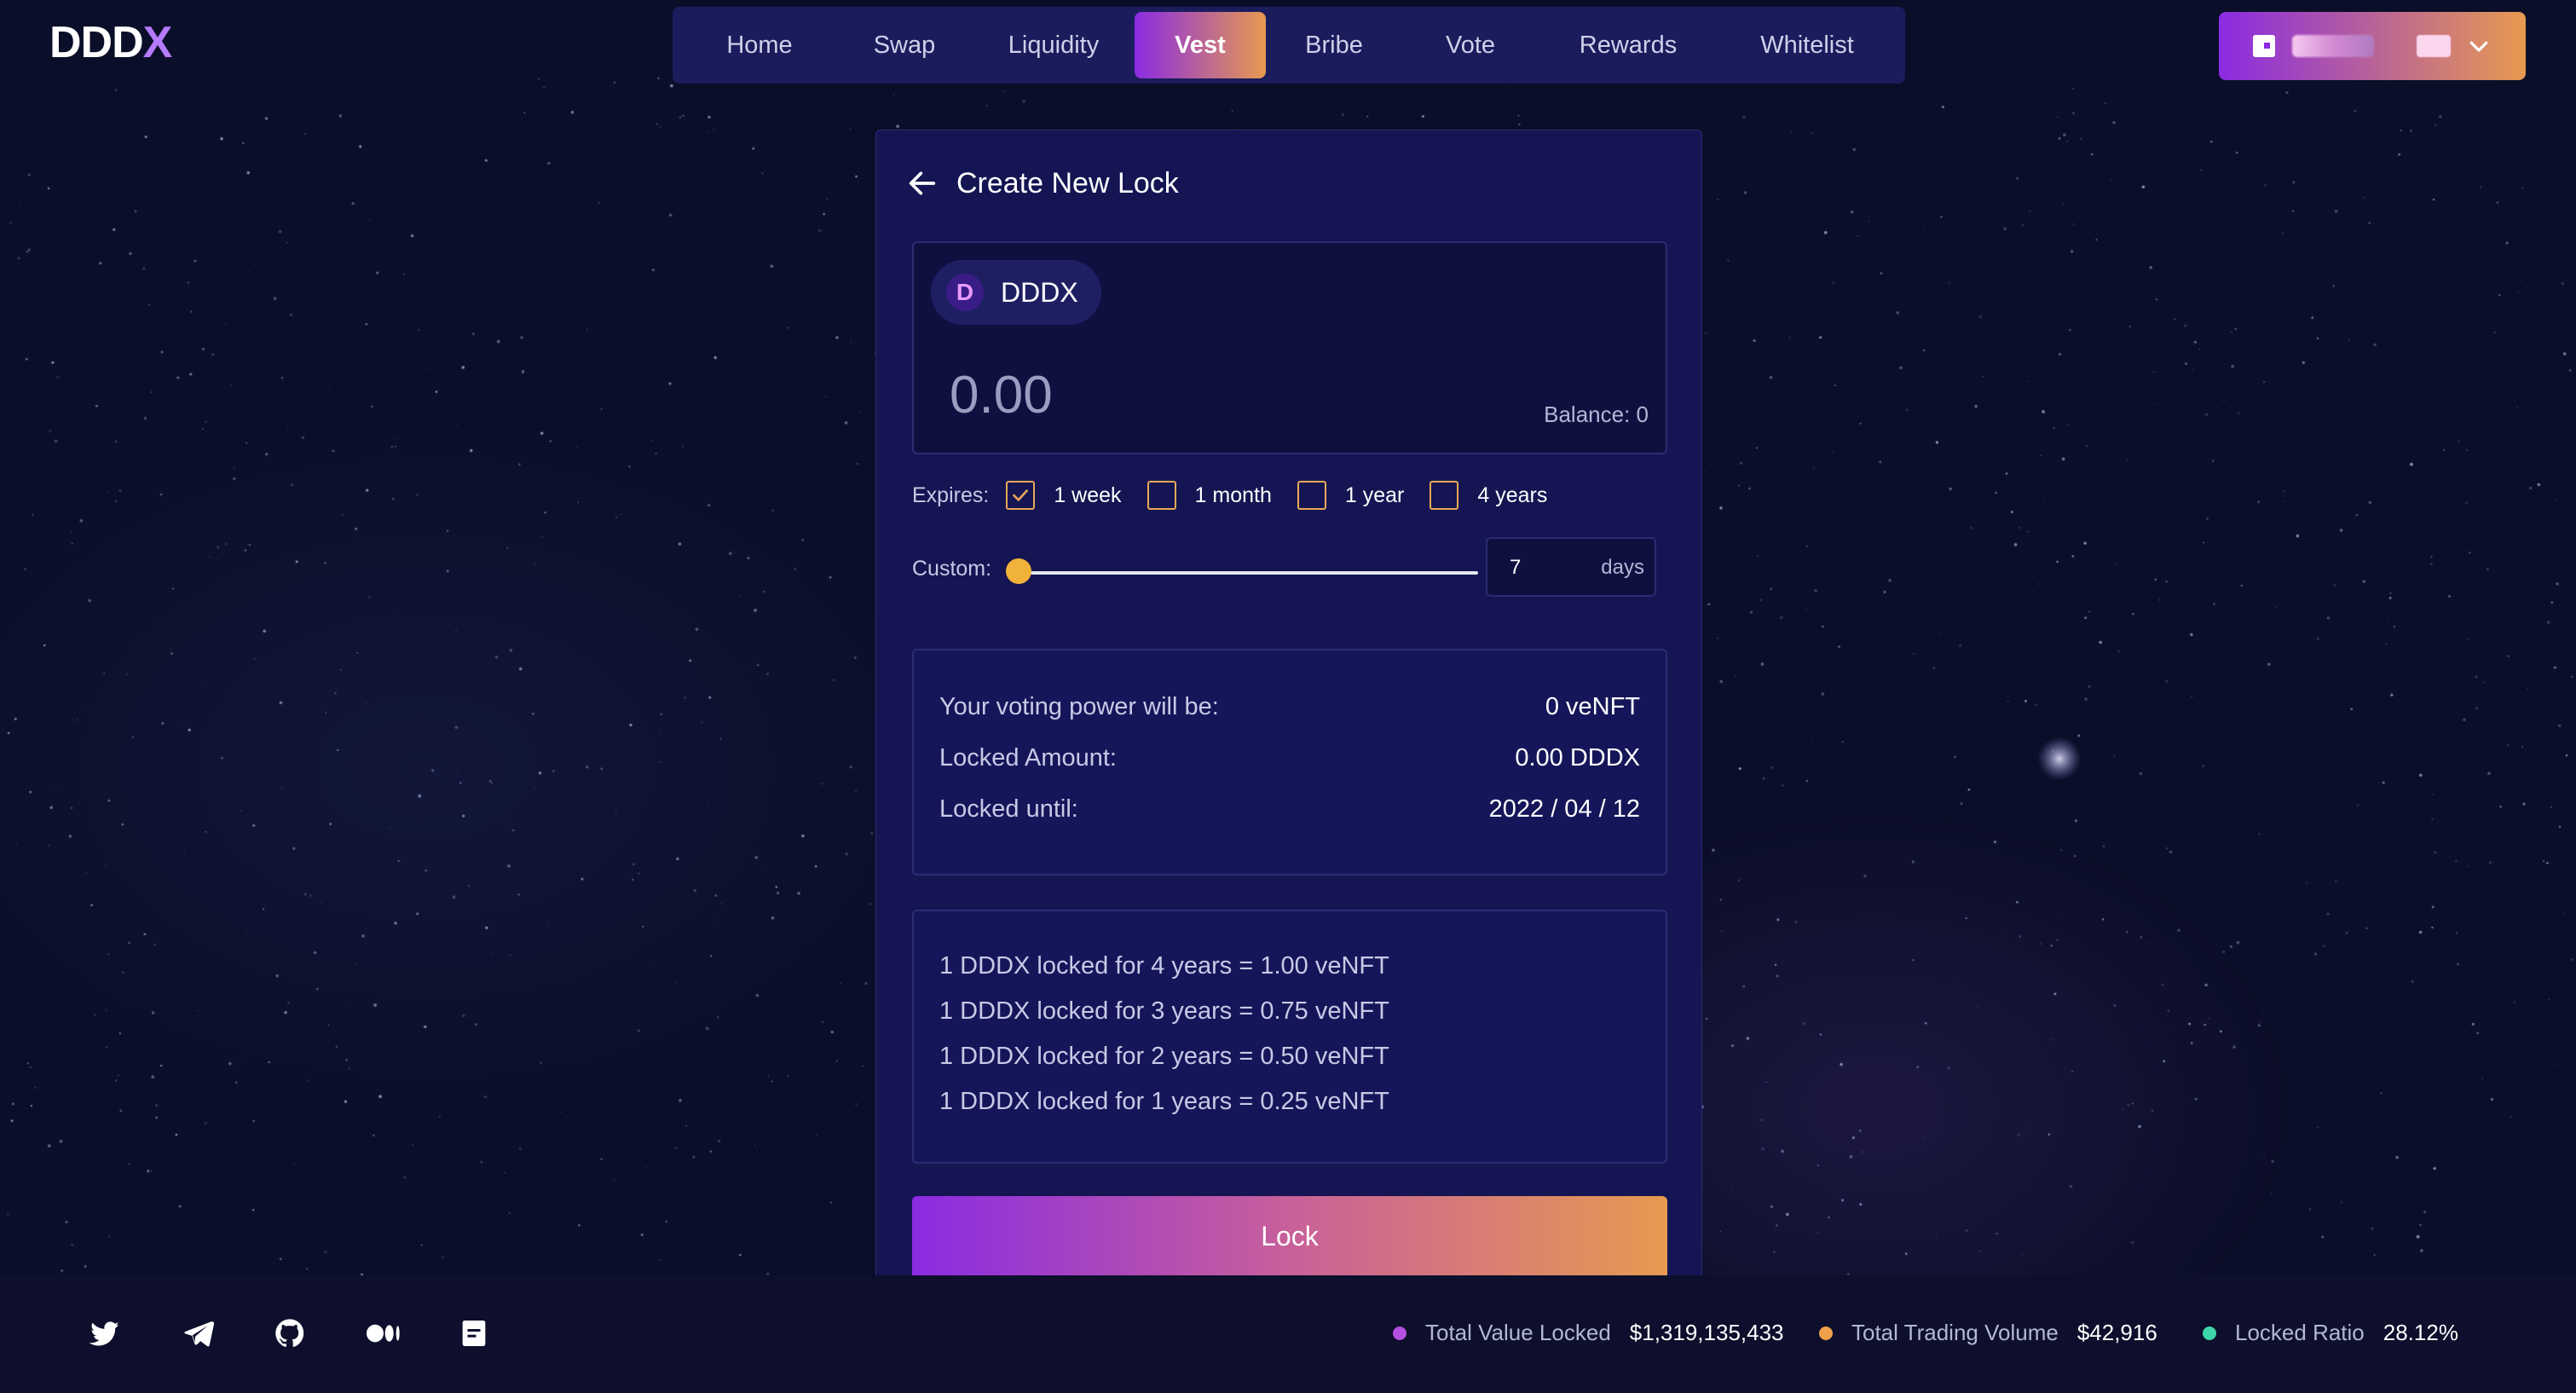 Image resolution: width=2576 pixels, height=1393 pixels. What do you see at coordinates (96, 42) in the screenshot?
I see `logo-text: DDD` at bounding box center [96, 42].